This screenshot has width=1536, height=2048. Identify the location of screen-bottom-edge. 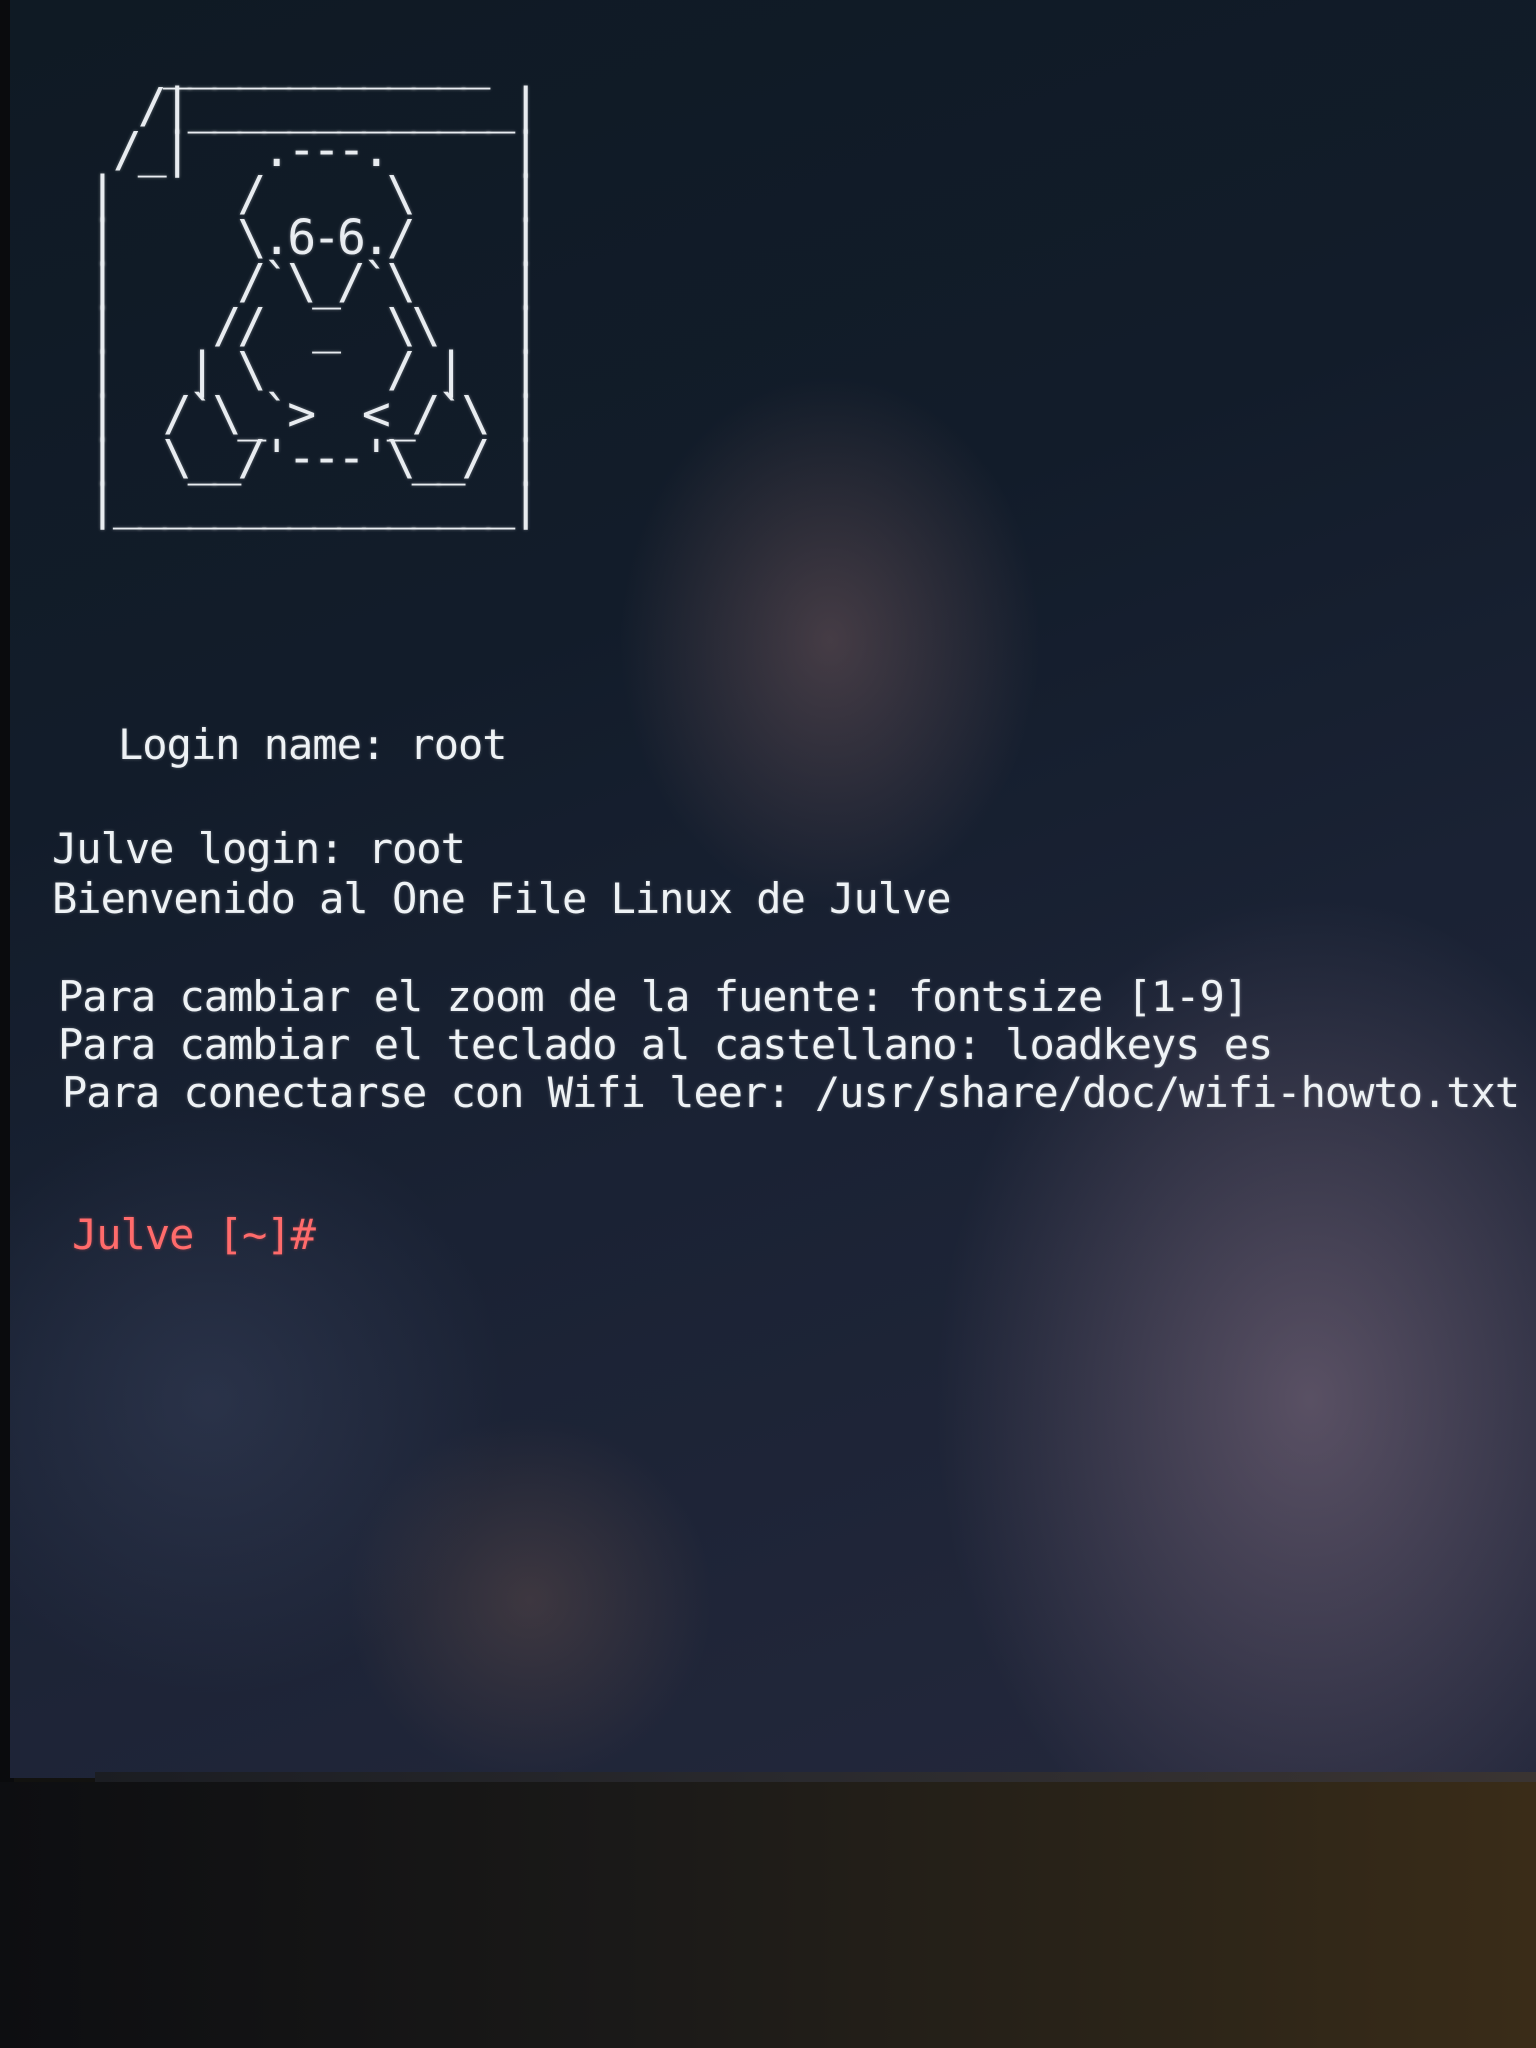
(815, 1777).